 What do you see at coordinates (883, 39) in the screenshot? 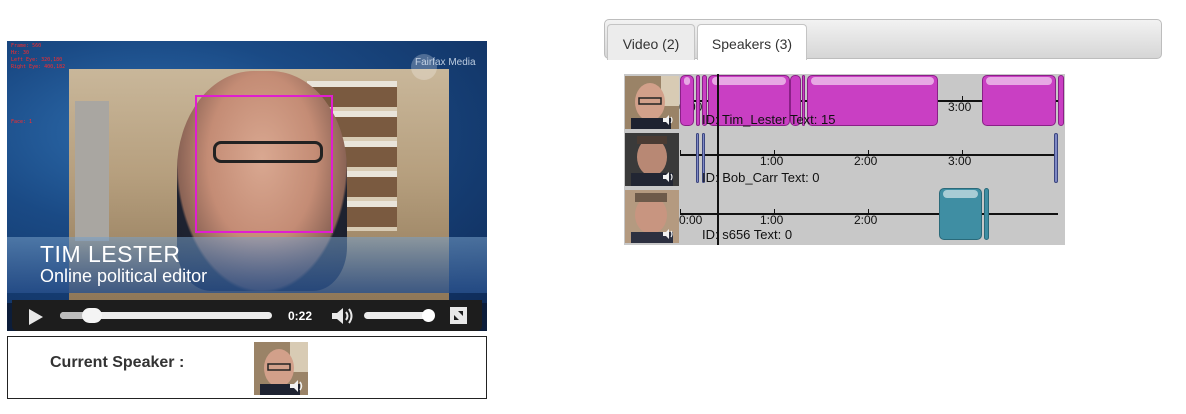
I see `tab-bar: Video (2) Speakers (3)` at bounding box center [883, 39].